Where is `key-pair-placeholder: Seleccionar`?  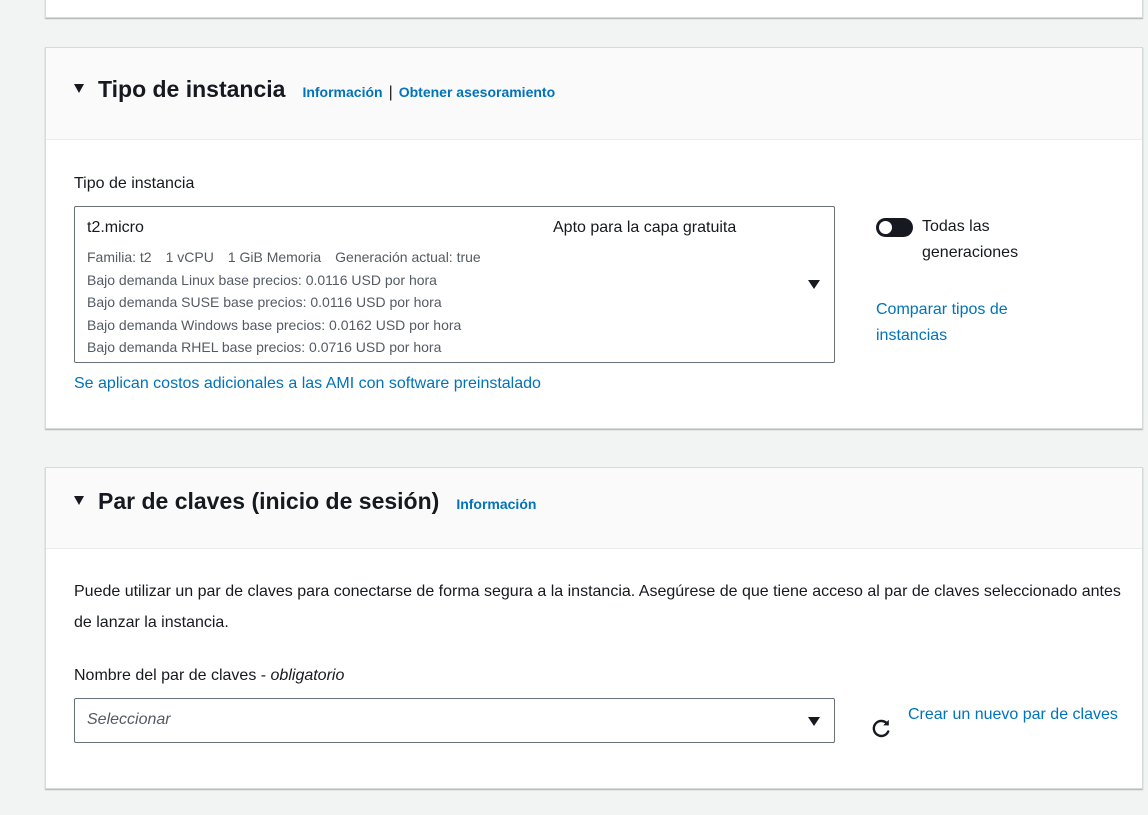
key-pair-placeholder: Seleccionar is located at coordinates (129, 719).